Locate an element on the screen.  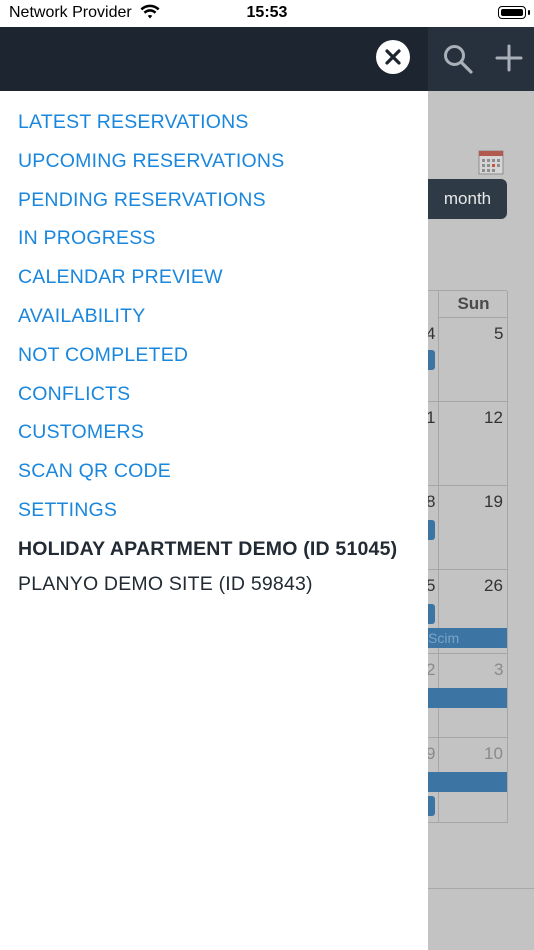
menu-item-availability: AVAILABILITY is located at coordinates (218, 322).